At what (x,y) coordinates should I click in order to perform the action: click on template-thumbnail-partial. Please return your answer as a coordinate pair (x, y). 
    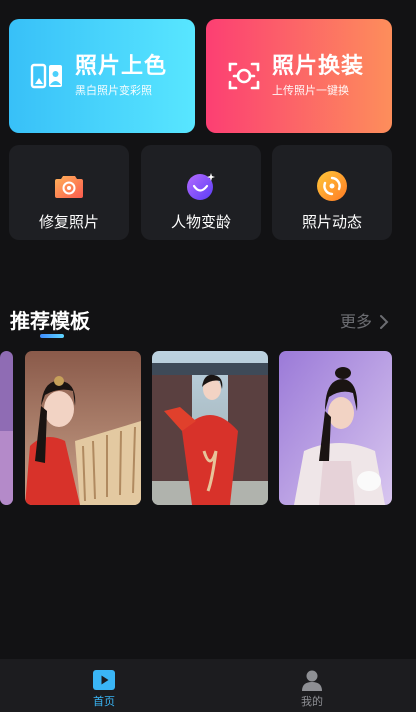
    Looking at the image, I should click on (6, 428).